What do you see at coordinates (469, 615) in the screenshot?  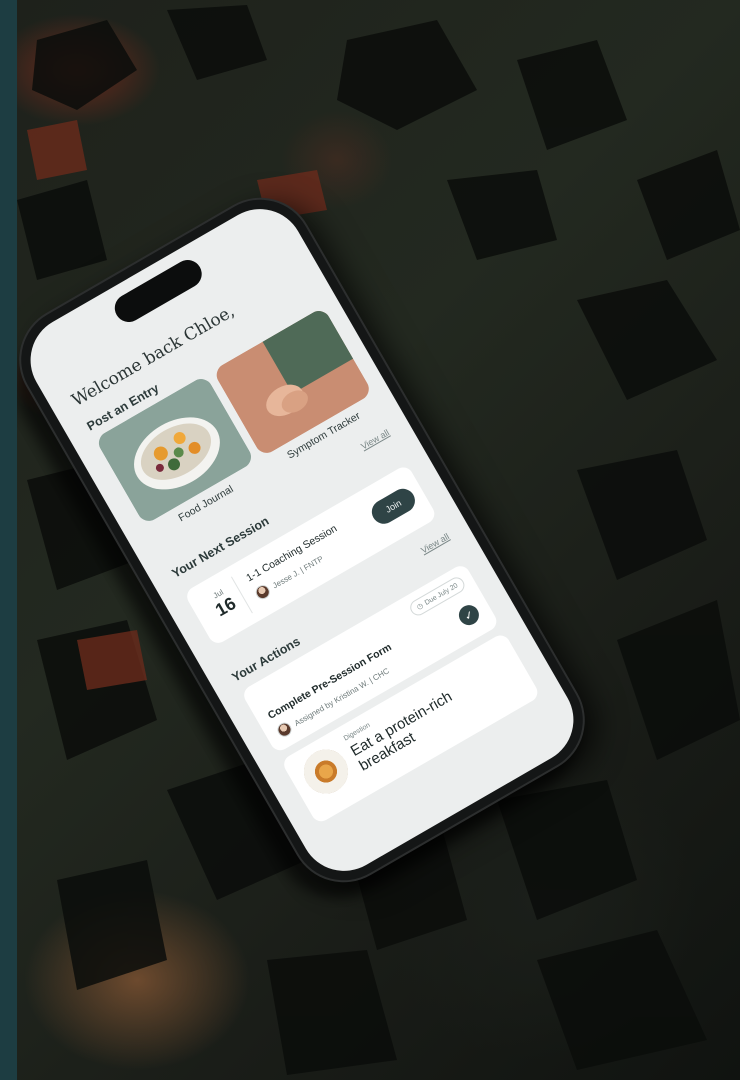 I see `check-icon: ✓` at bounding box center [469, 615].